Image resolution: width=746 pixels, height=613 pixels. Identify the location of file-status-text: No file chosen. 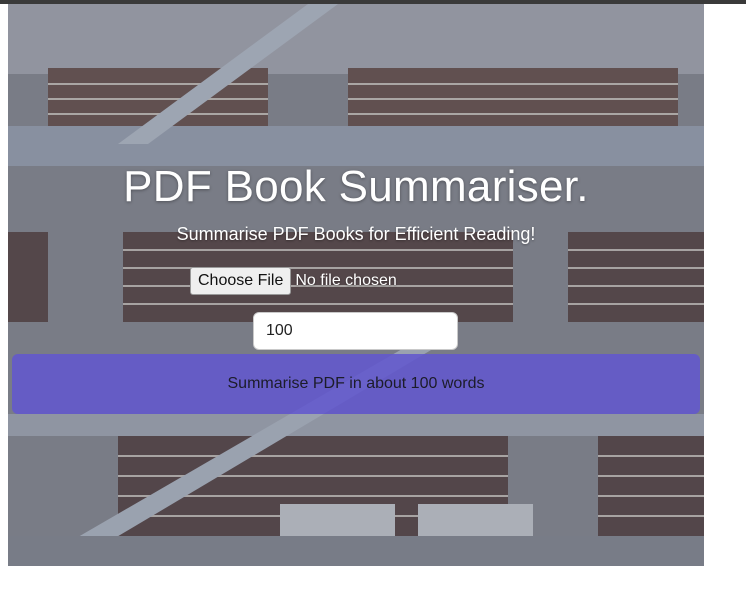
(346, 280).